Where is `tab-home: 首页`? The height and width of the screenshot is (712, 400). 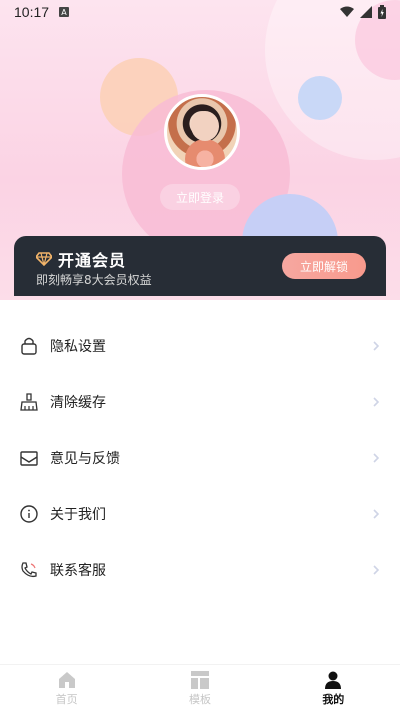 tab-home: 首页 is located at coordinates (66, 688).